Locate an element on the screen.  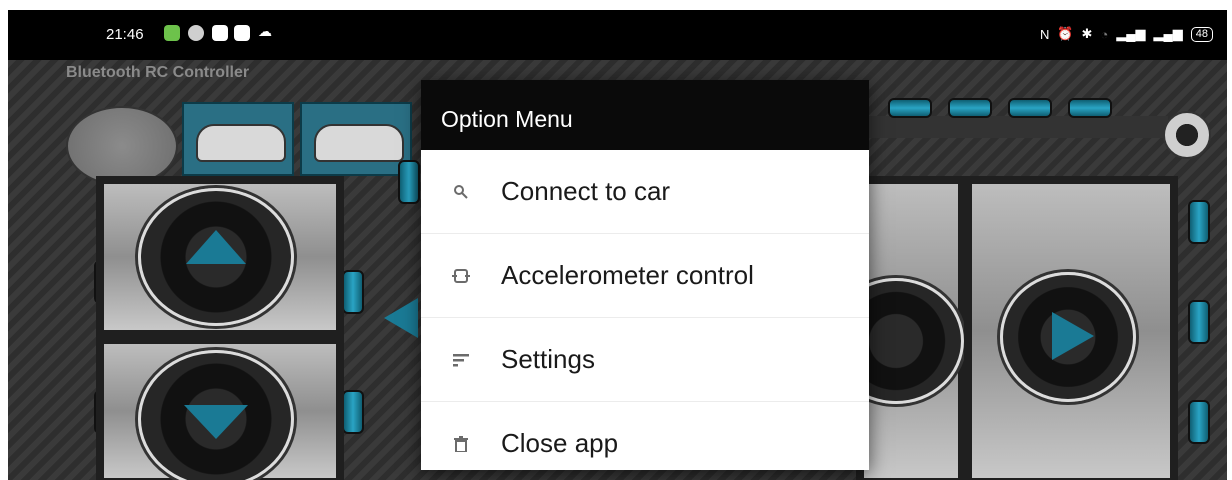
menu-item-close-app: Close app is located at coordinates (645, 436).